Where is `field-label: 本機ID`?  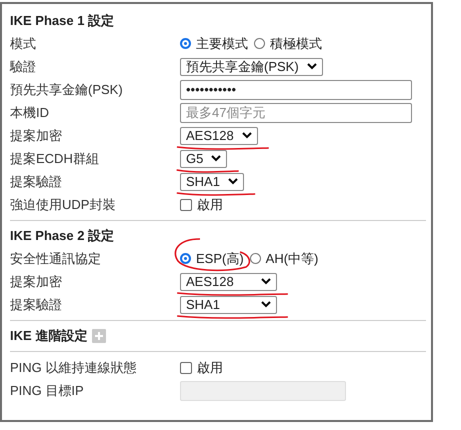
field-label: 本機ID is located at coordinates (30, 113).